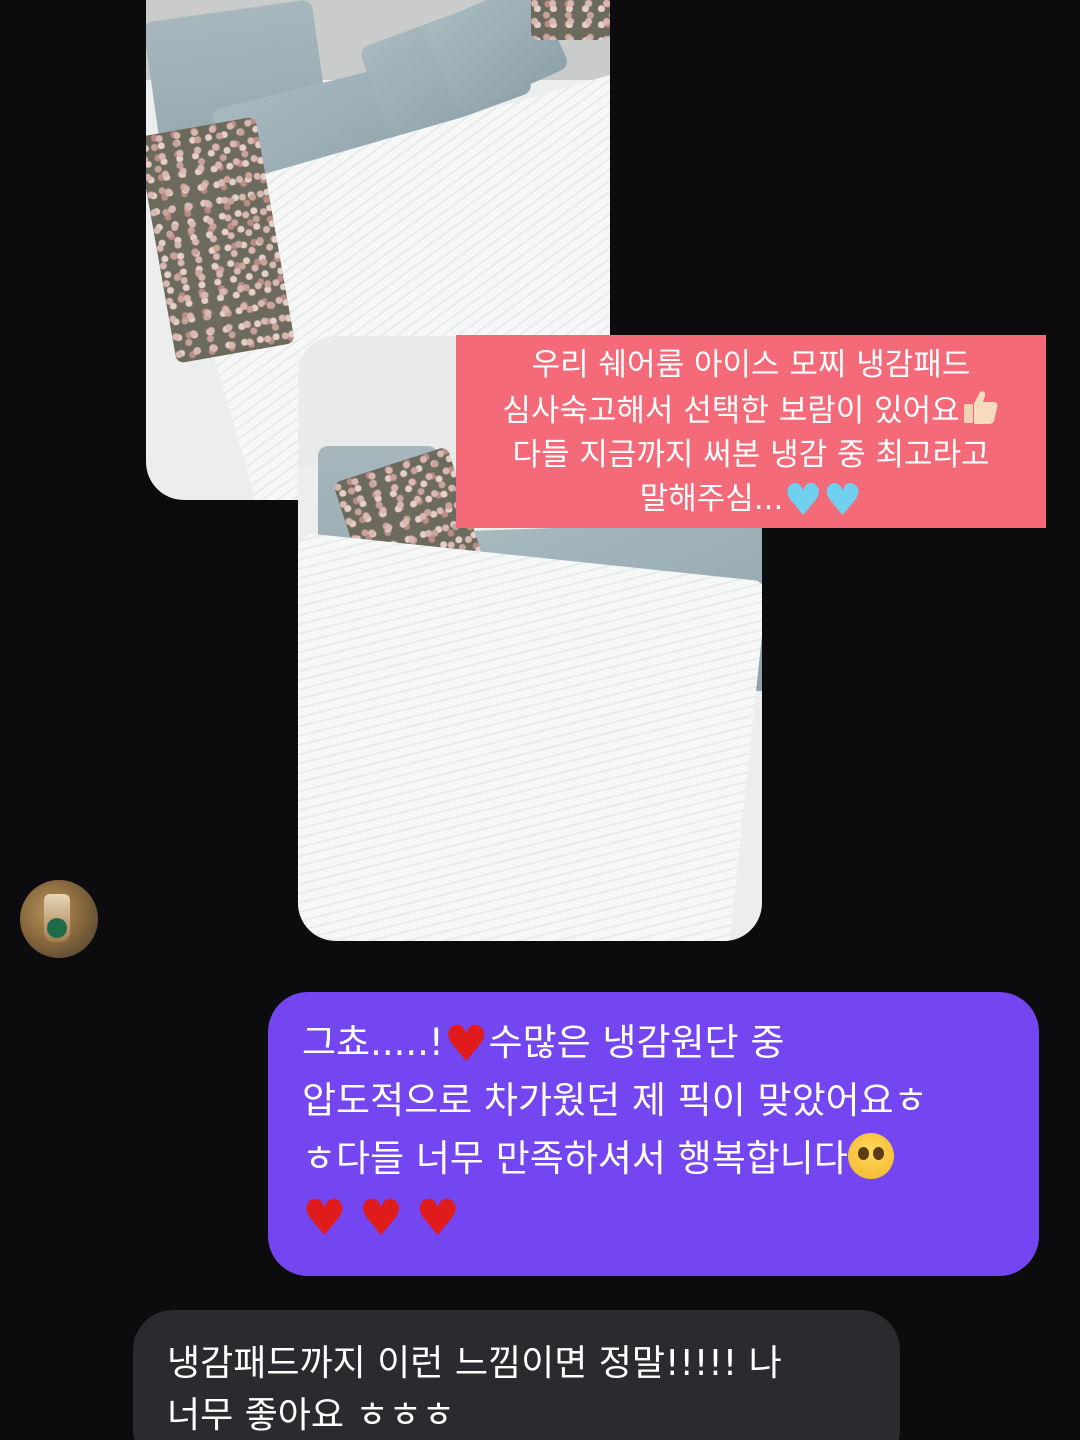 The width and height of the screenshot is (1080, 1440). Describe the element at coordinates (980, 407) in the screenshot. I see `thumbs-up-icon` at that location.